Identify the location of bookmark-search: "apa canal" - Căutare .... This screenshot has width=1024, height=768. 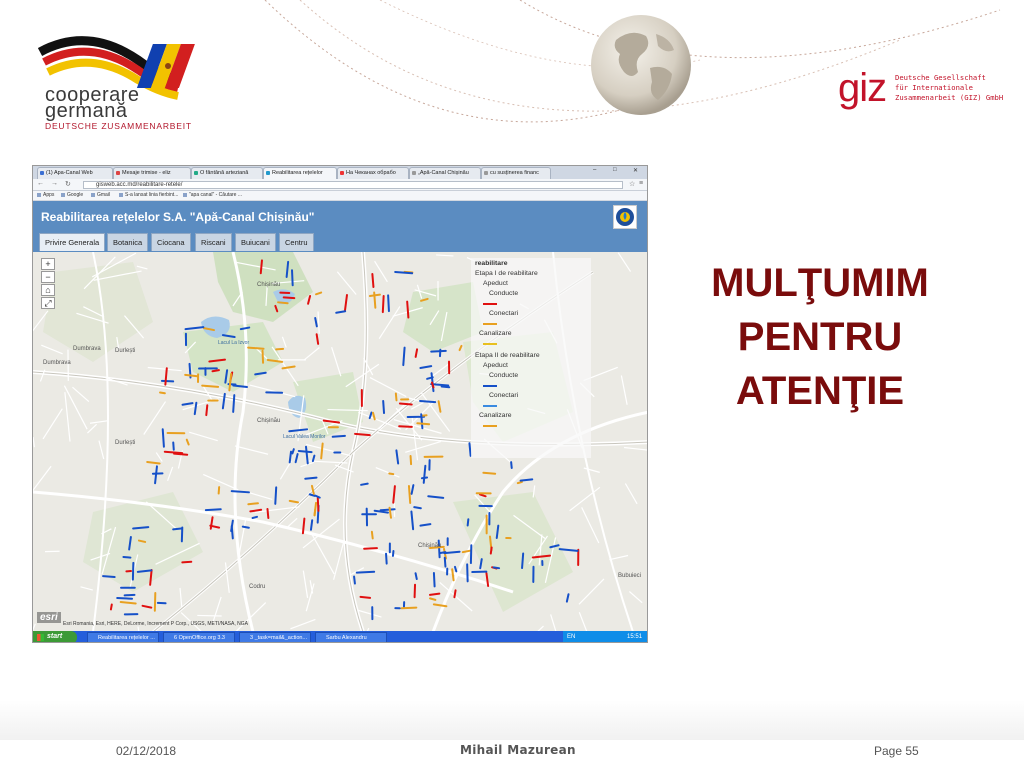
(212, 195).